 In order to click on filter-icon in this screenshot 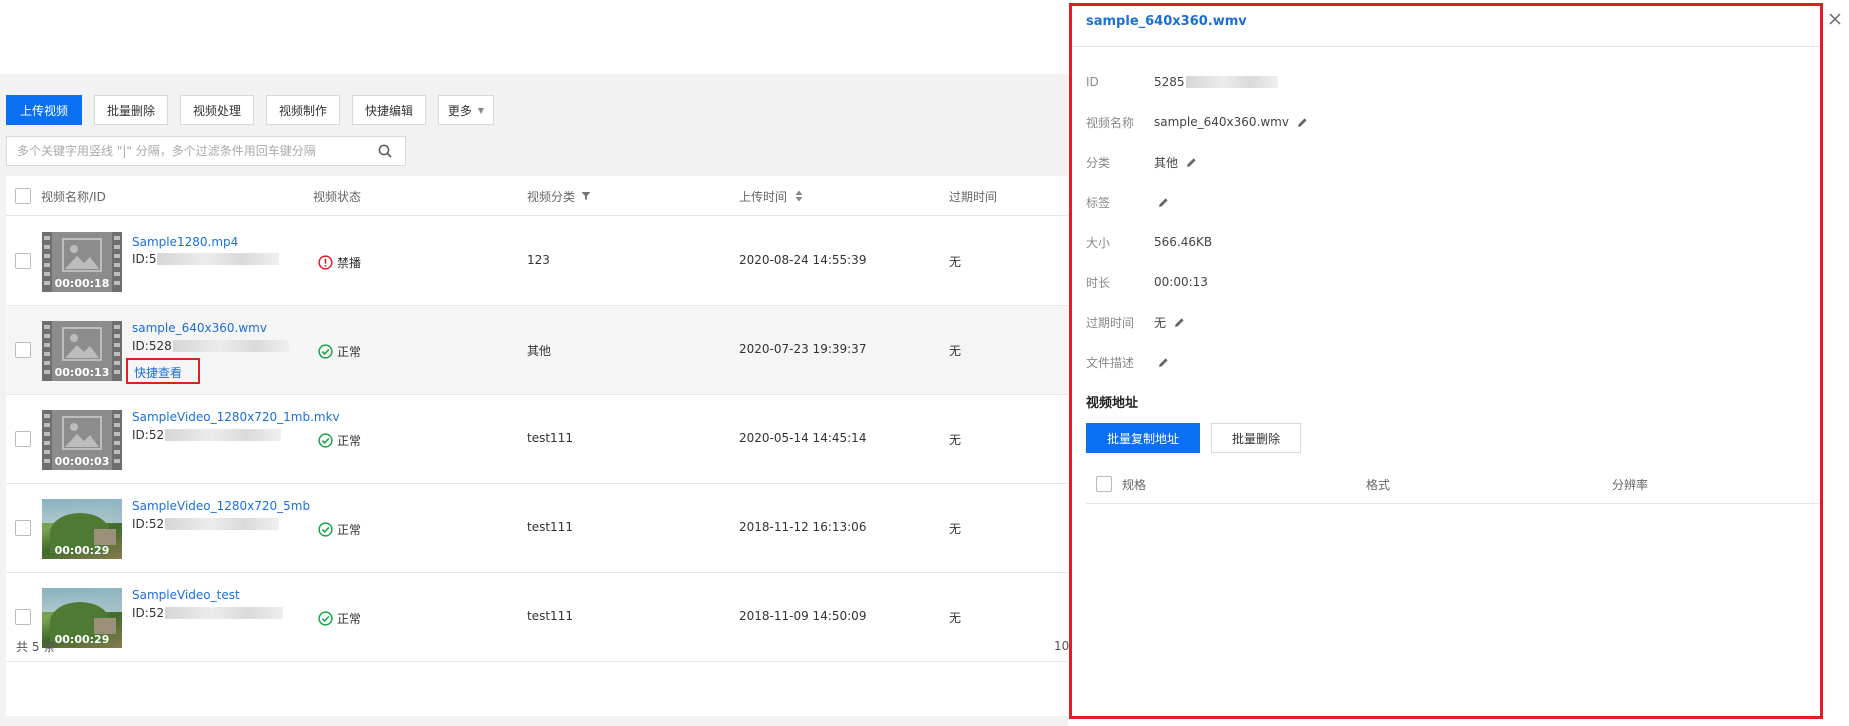, I will do `click(586, 196)`.